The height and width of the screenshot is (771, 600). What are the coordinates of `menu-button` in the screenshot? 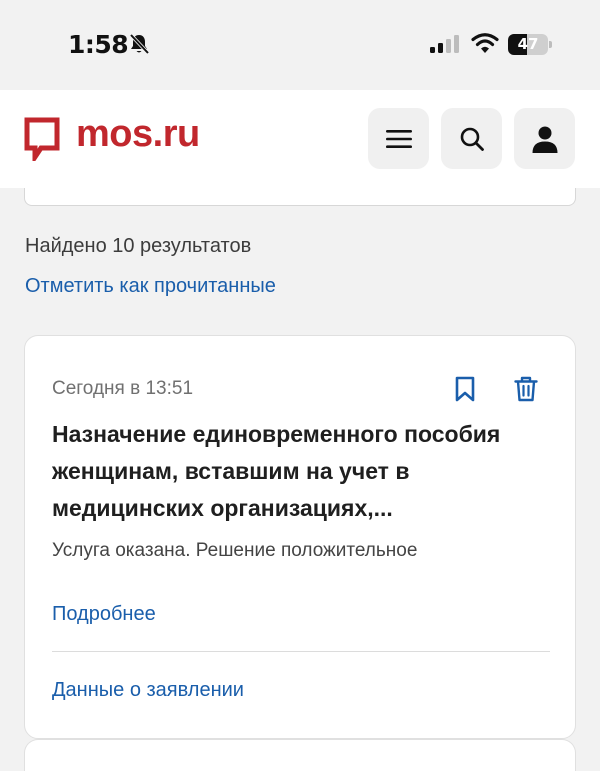 It's located at (398, 138).